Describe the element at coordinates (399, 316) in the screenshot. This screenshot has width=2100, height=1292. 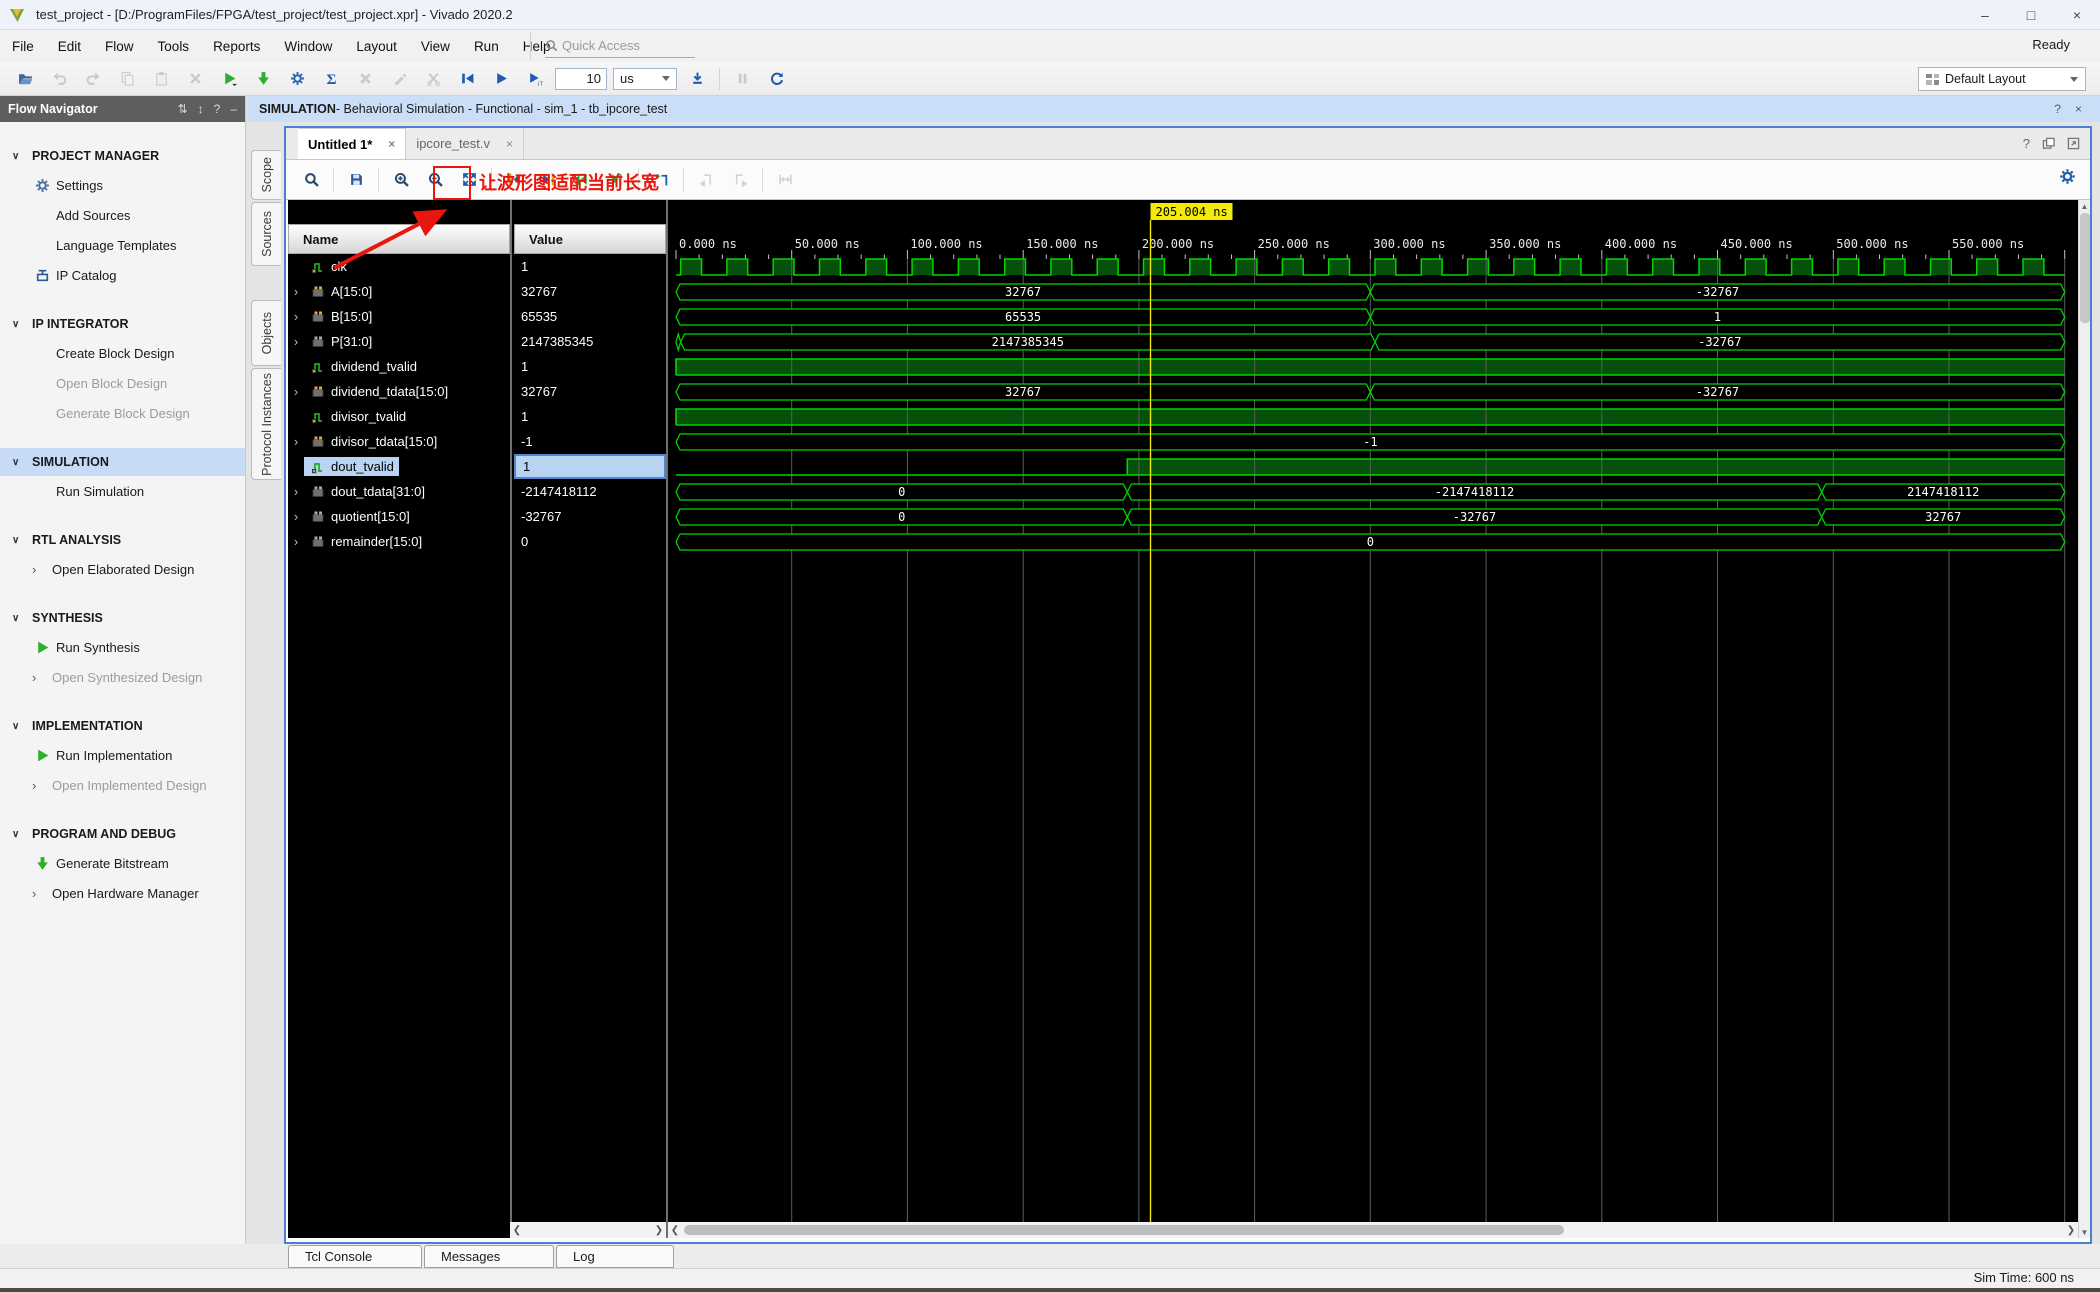
I see `signal-row: › B[15:0]` at that location.